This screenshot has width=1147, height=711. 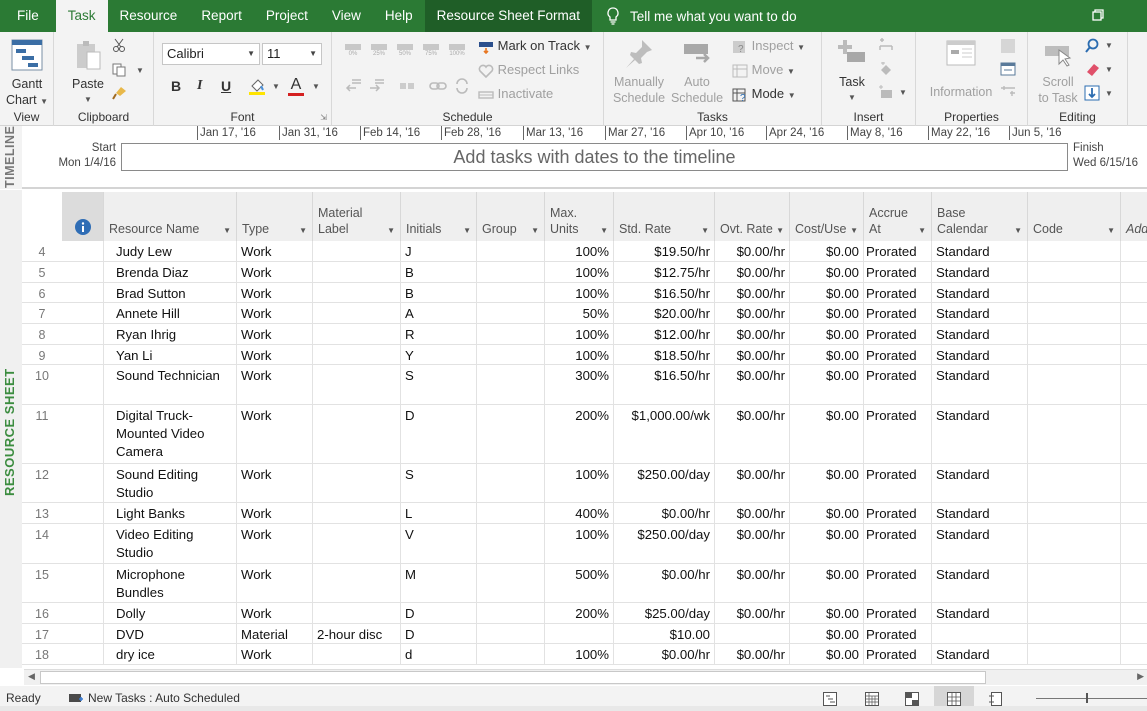 I want to click on tab-view: View, so click(x=346, y=16).